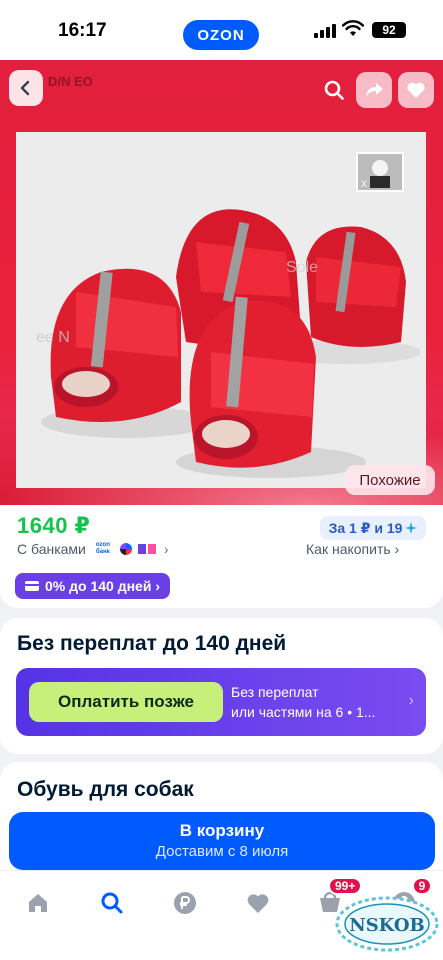 The height and width of the screenshot is (960, 443). Describe the element at coordinates (222, 841) in the screenshot. I see `add-to-cart-button: В корзину Доставим с 8 июля` at that location.